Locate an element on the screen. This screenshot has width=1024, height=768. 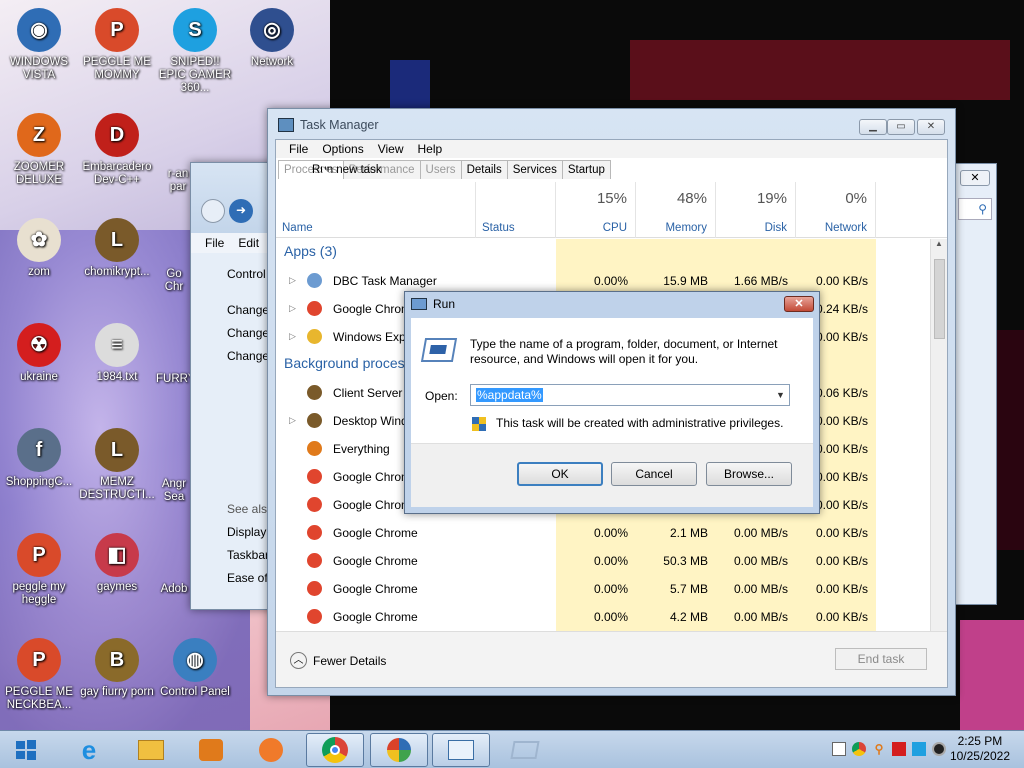
control-panel-taskbar-icon is located at coordinates (399, 750).